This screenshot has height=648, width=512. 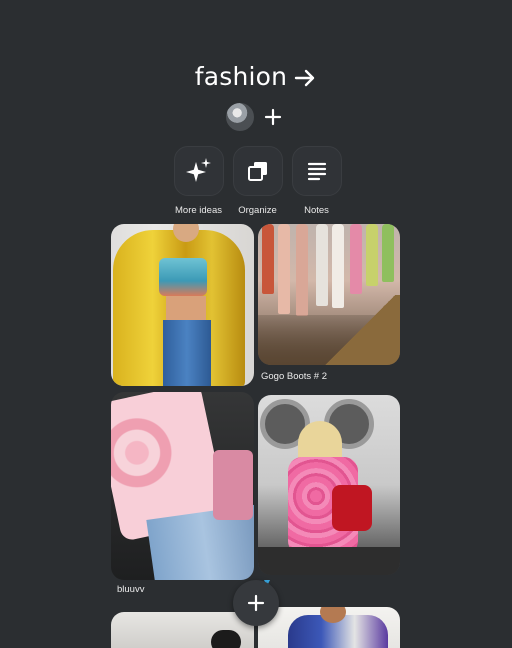 I want to click on board-header: fashion, so click(x=256, y=76).